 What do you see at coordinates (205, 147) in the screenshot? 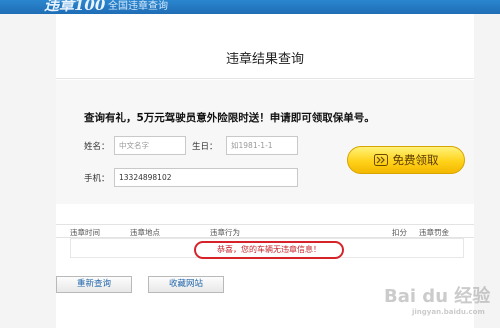
I see `birthday-label: 生日：` at bounding box center [205, 147].